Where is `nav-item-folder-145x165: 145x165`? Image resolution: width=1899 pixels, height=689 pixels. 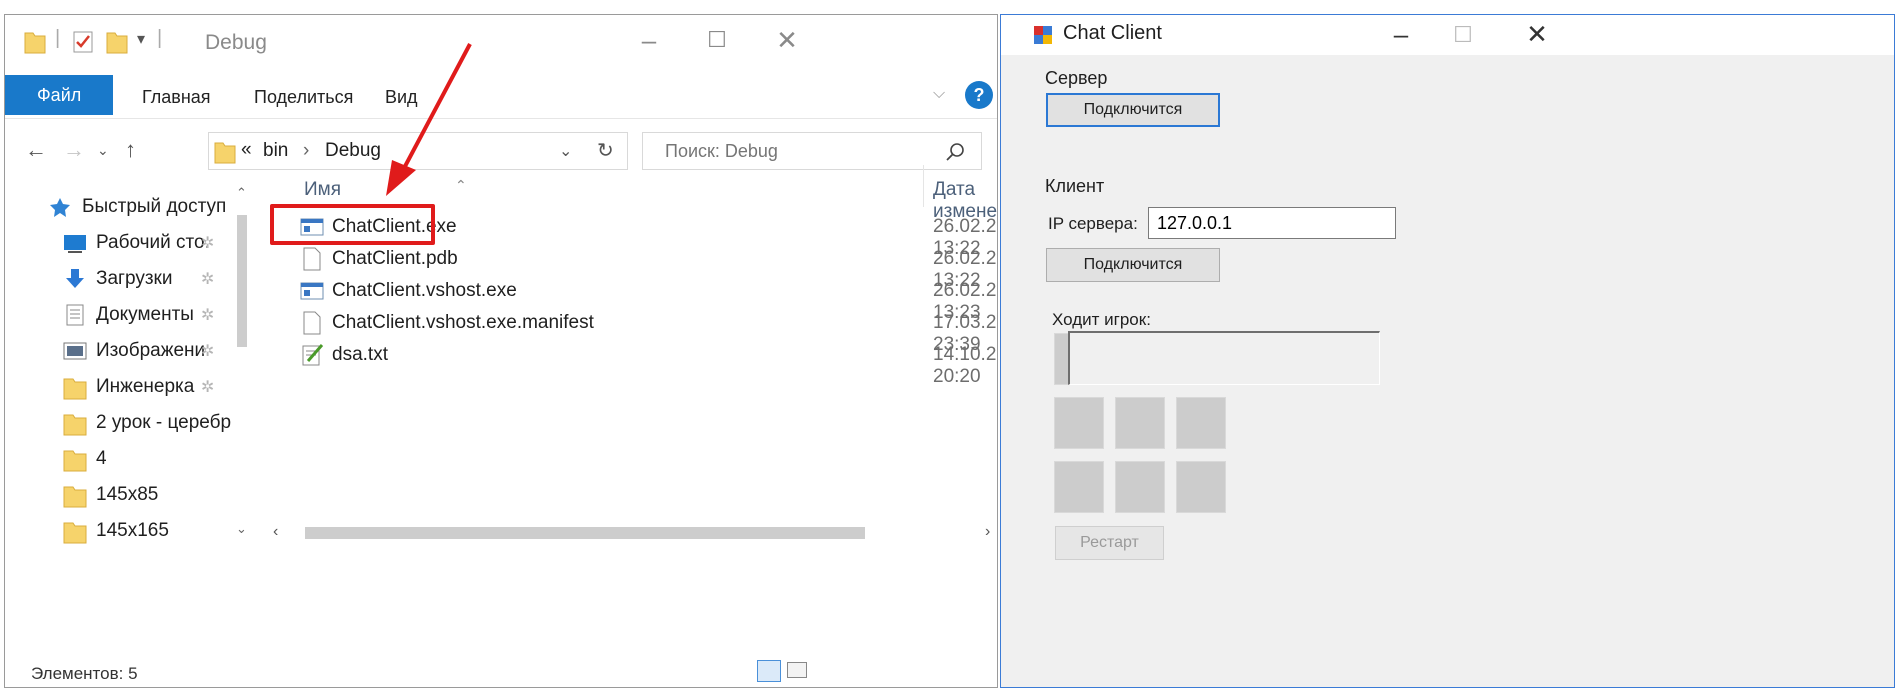
nav-item-folder-145x165: 145x165 is located at coordinates (116, 531).